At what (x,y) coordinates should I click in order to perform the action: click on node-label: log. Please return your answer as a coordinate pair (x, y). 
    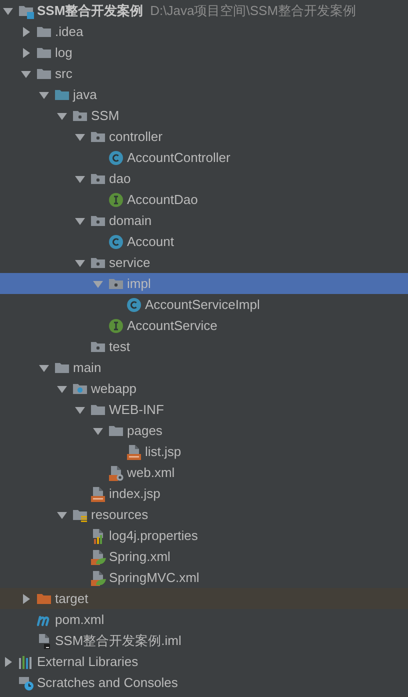
    Looking at the image, I should click on (63, 52).